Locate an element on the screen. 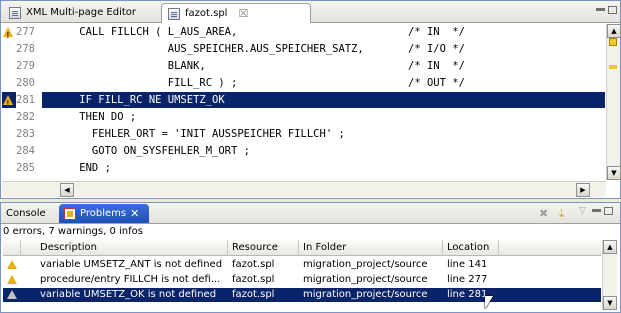 The width and height of the screenshot is (621, 313). tab-label: Problems is located at coordinates (103, 213).